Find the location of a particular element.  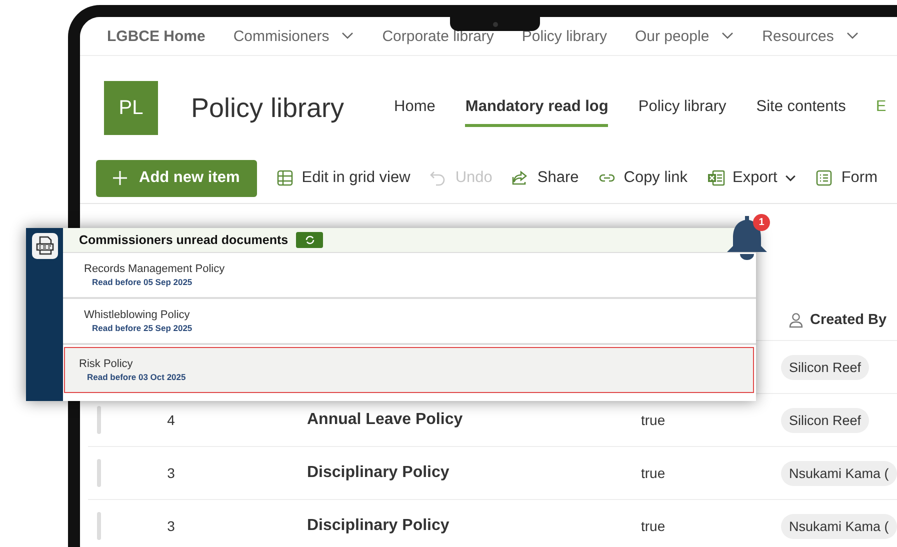

person-icon is located at coordinates (796, 320).